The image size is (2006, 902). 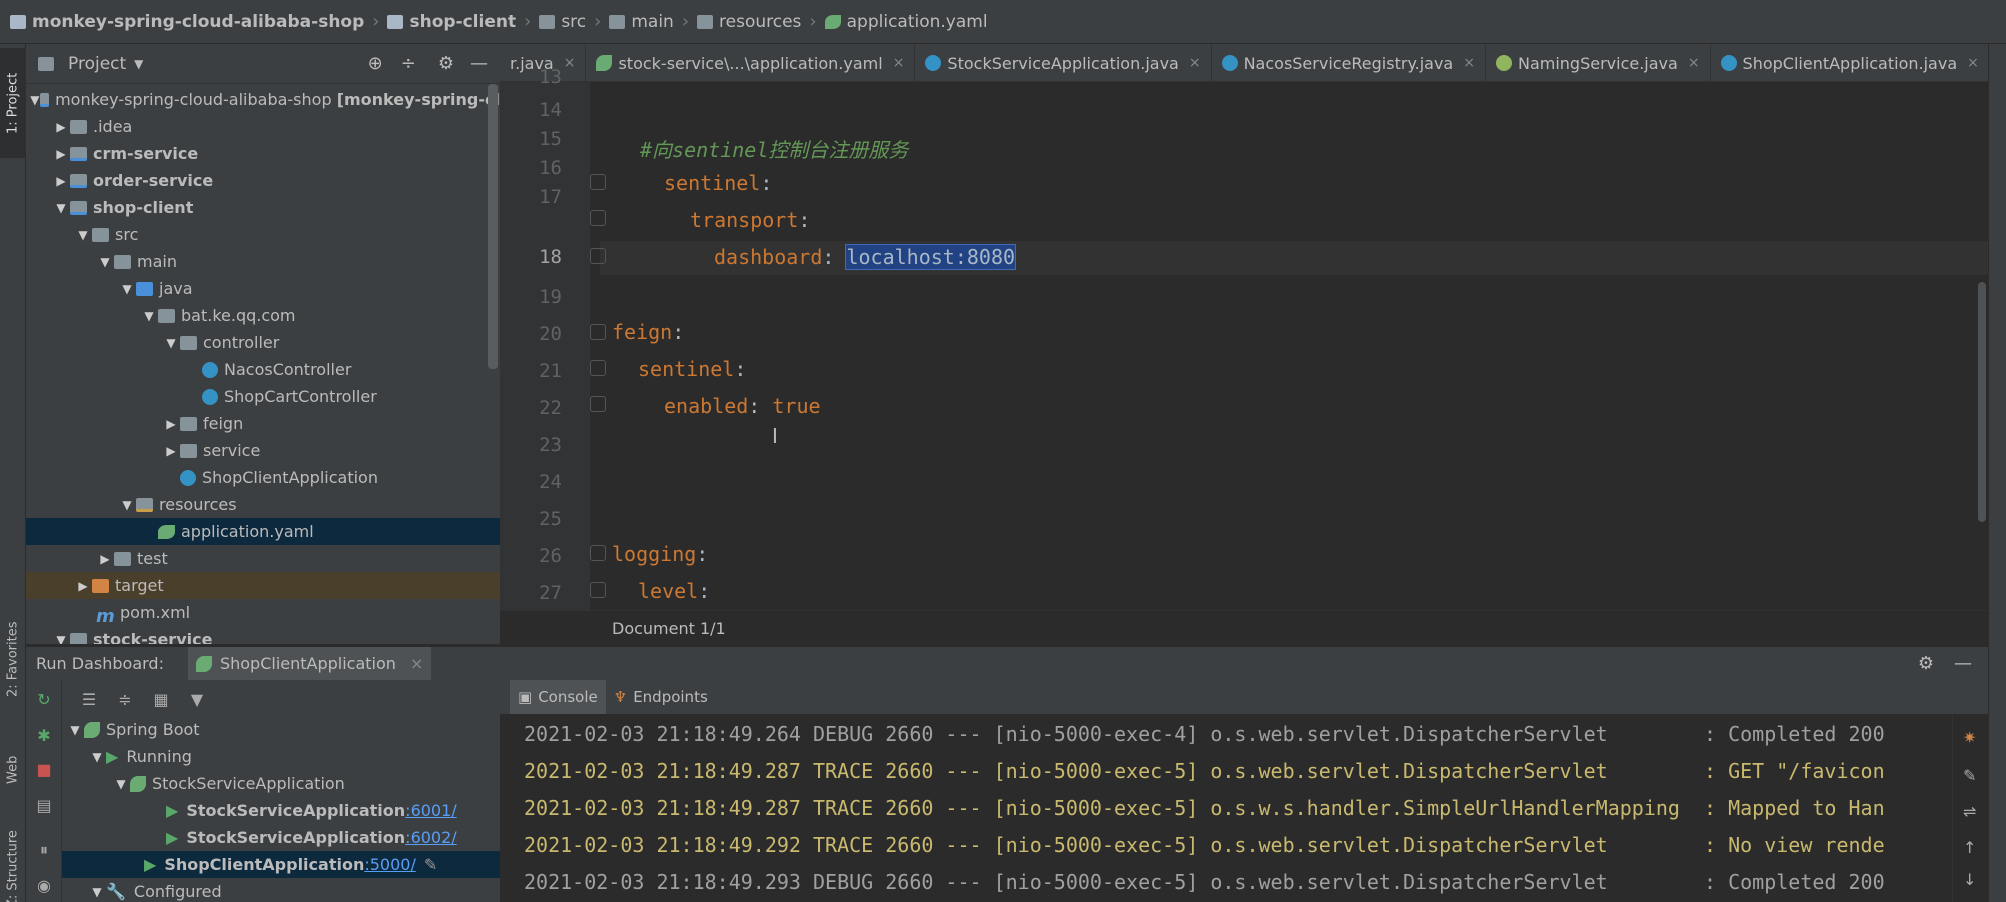 I want to click on tree-item-java: ▼ java, so click(x=263, y=288).